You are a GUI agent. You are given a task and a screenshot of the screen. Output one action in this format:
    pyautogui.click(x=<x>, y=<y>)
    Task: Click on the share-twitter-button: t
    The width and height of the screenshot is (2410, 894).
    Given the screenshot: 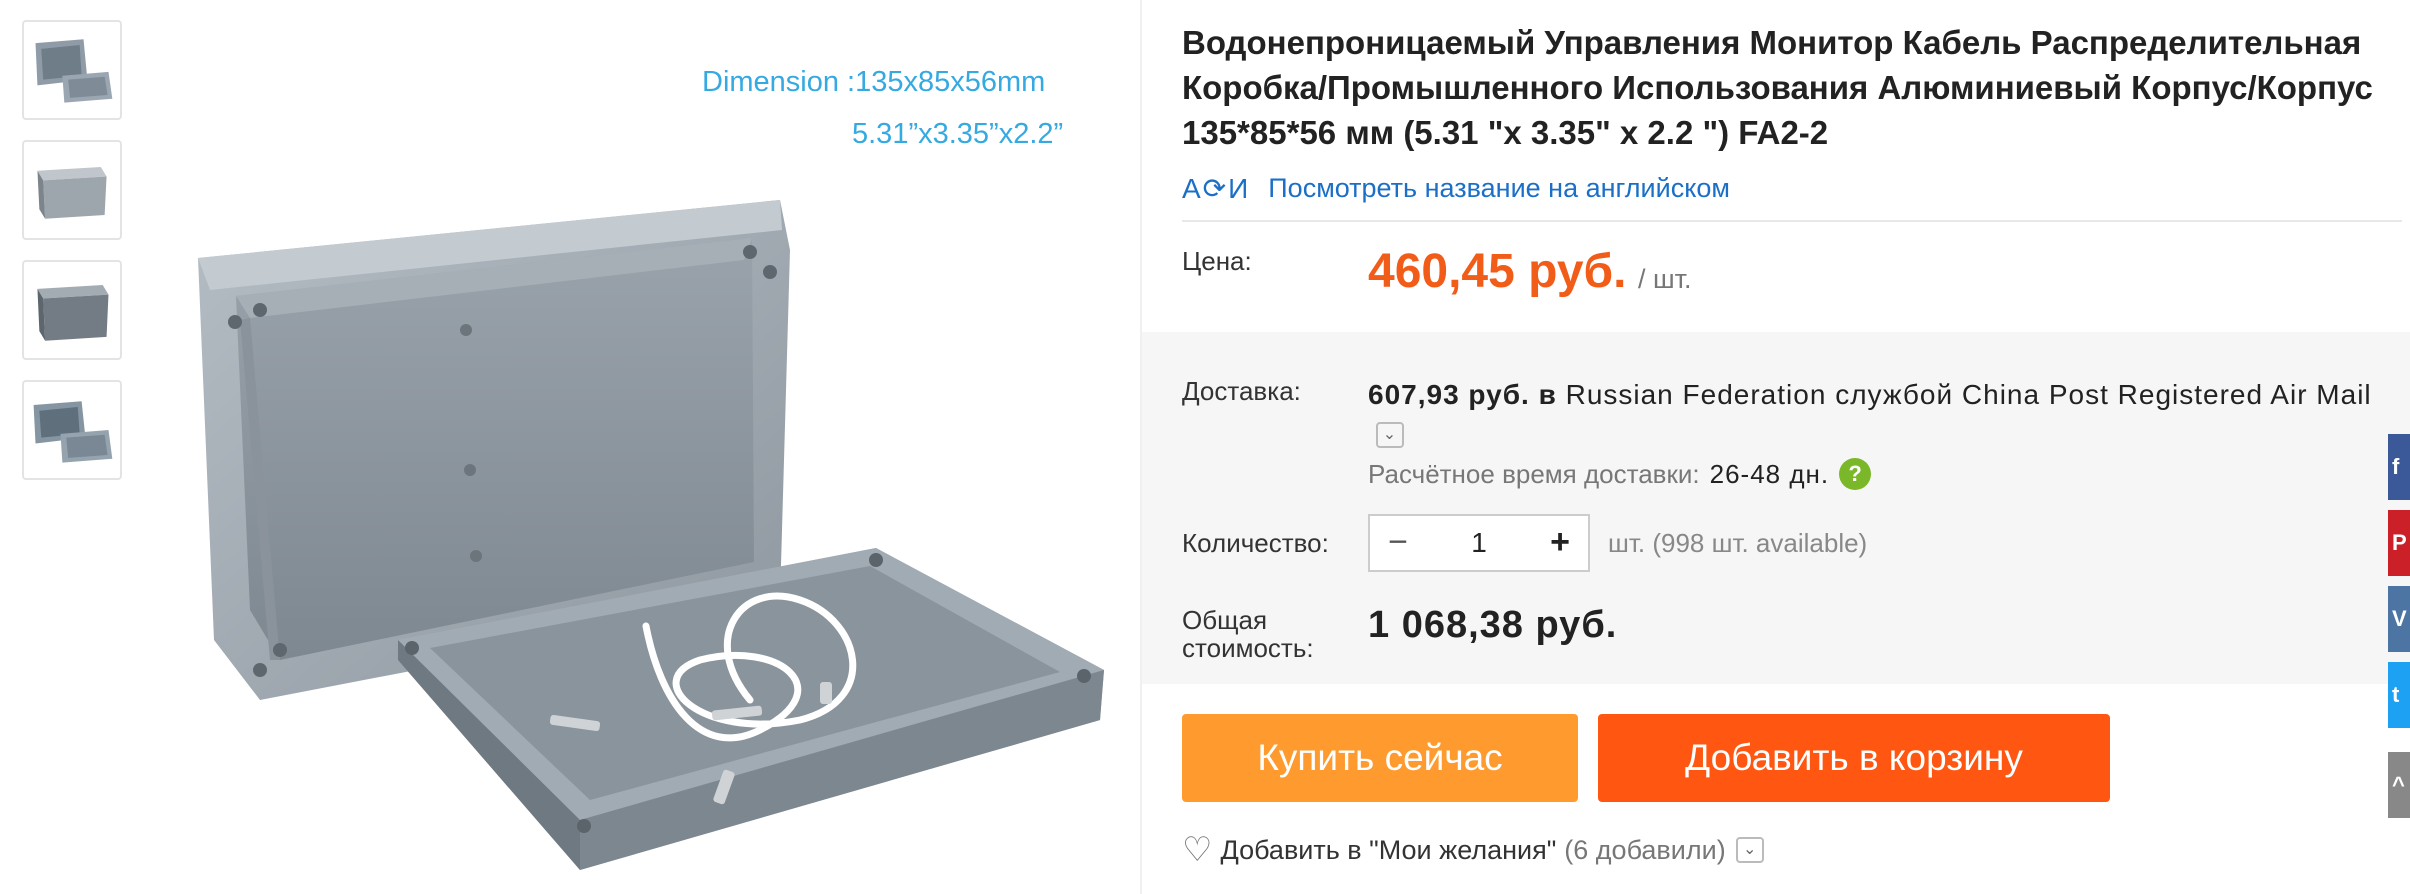 What is the action you would take?
    pyautogui.click(x=2399, y=695)
    